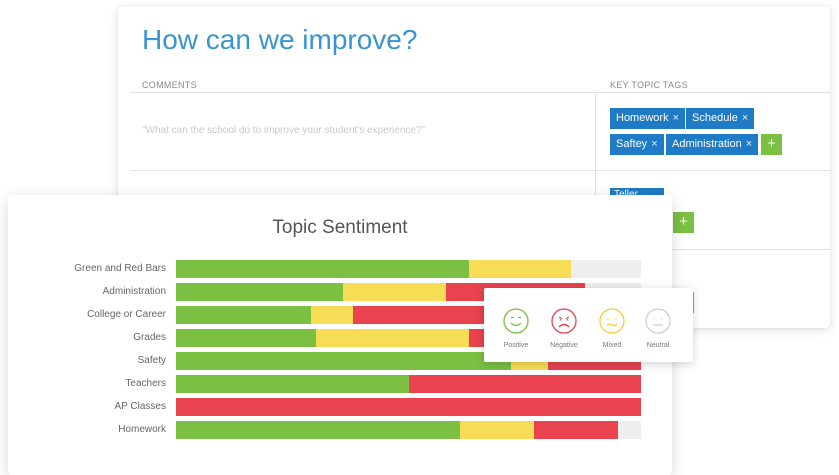 This screenshot has height=475, width=839. What do you see at coordinates (134, 291) in the screenshot?
I see `row-label: Administration` at bounding box center [134, 291].